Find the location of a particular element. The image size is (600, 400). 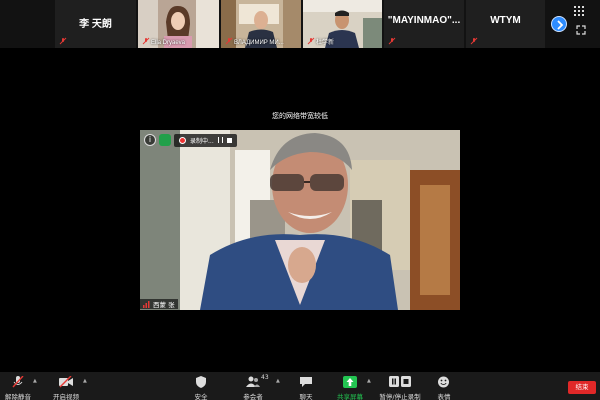

network-warning: 您的网络带宽较低 is located at coordinates (300, 116).